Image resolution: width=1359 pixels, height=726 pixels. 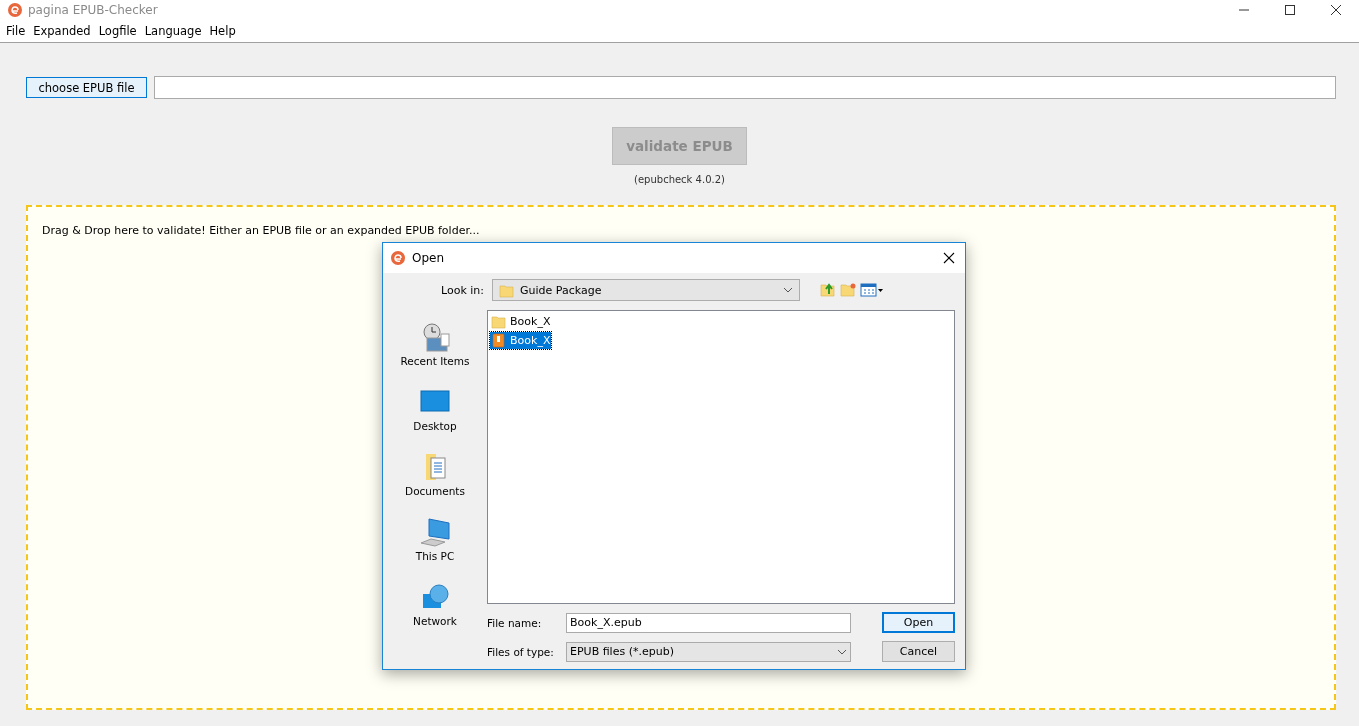 I want to click on dialog-button: Cancel, so click(x=918, y=651).